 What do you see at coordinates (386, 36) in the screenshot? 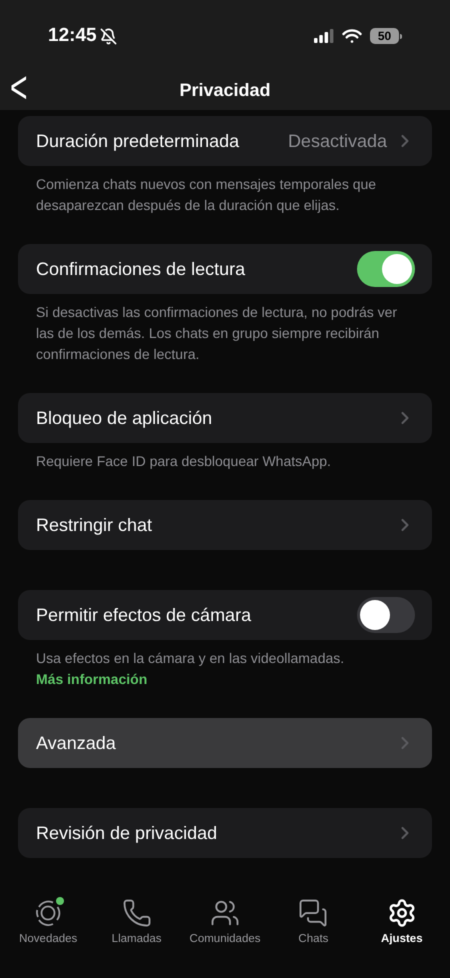
I see `battery-indicator: 50` at bounding box center [386, 36].